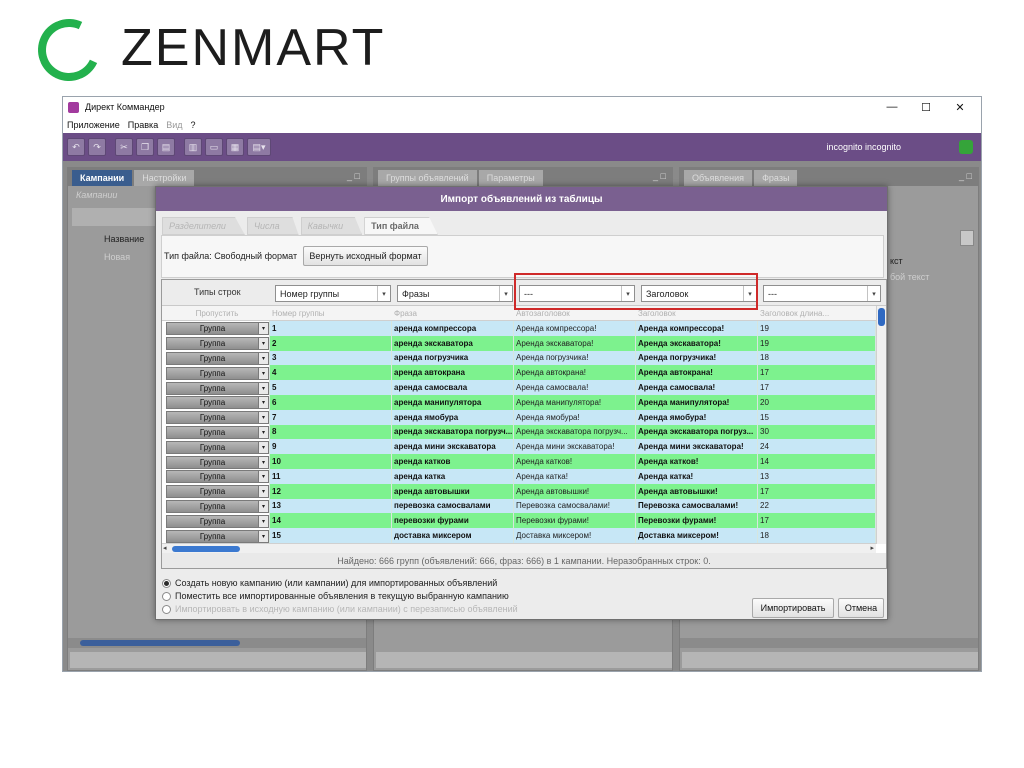 Image resolution: width=1024 pixels, height=768 pixels. Describe the element at coordinates (235, 147) in the screenshot. I see `table-icon: ▦` at that location.